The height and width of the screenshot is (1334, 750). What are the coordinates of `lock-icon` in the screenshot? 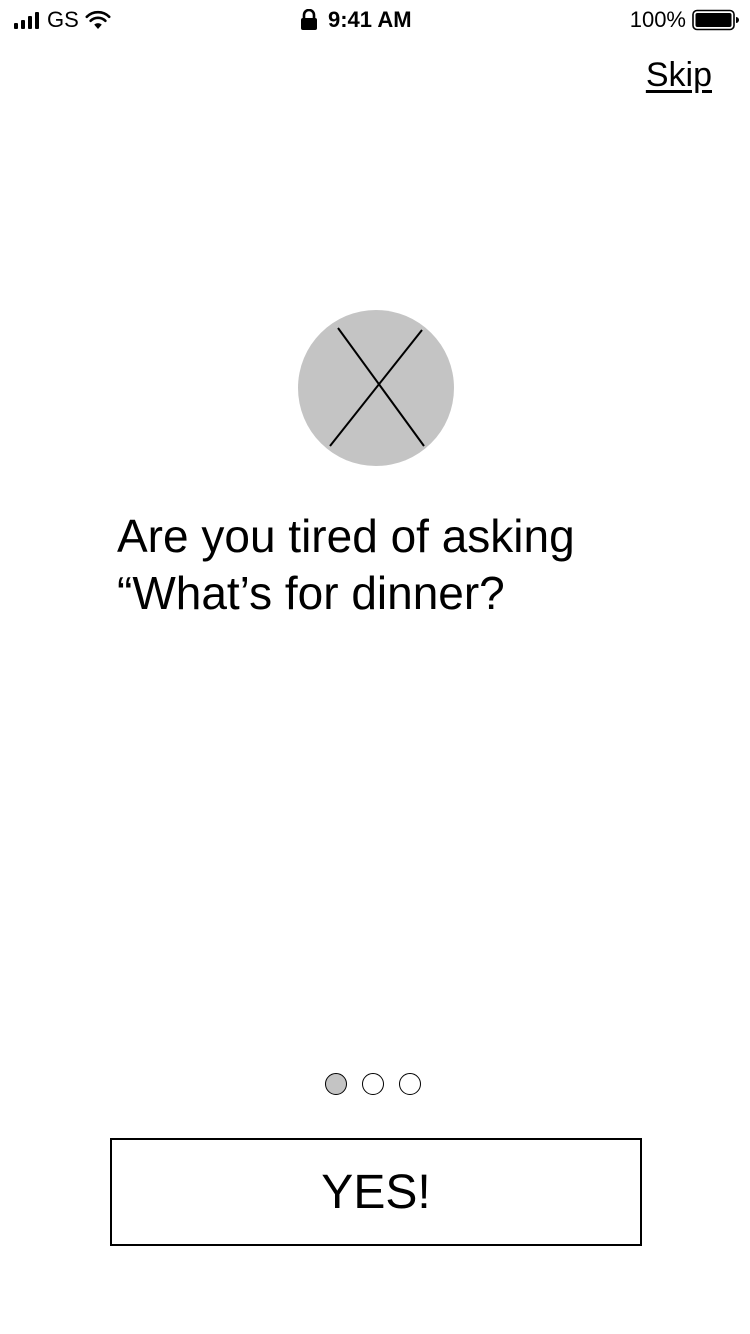 It's located at (309, 20).